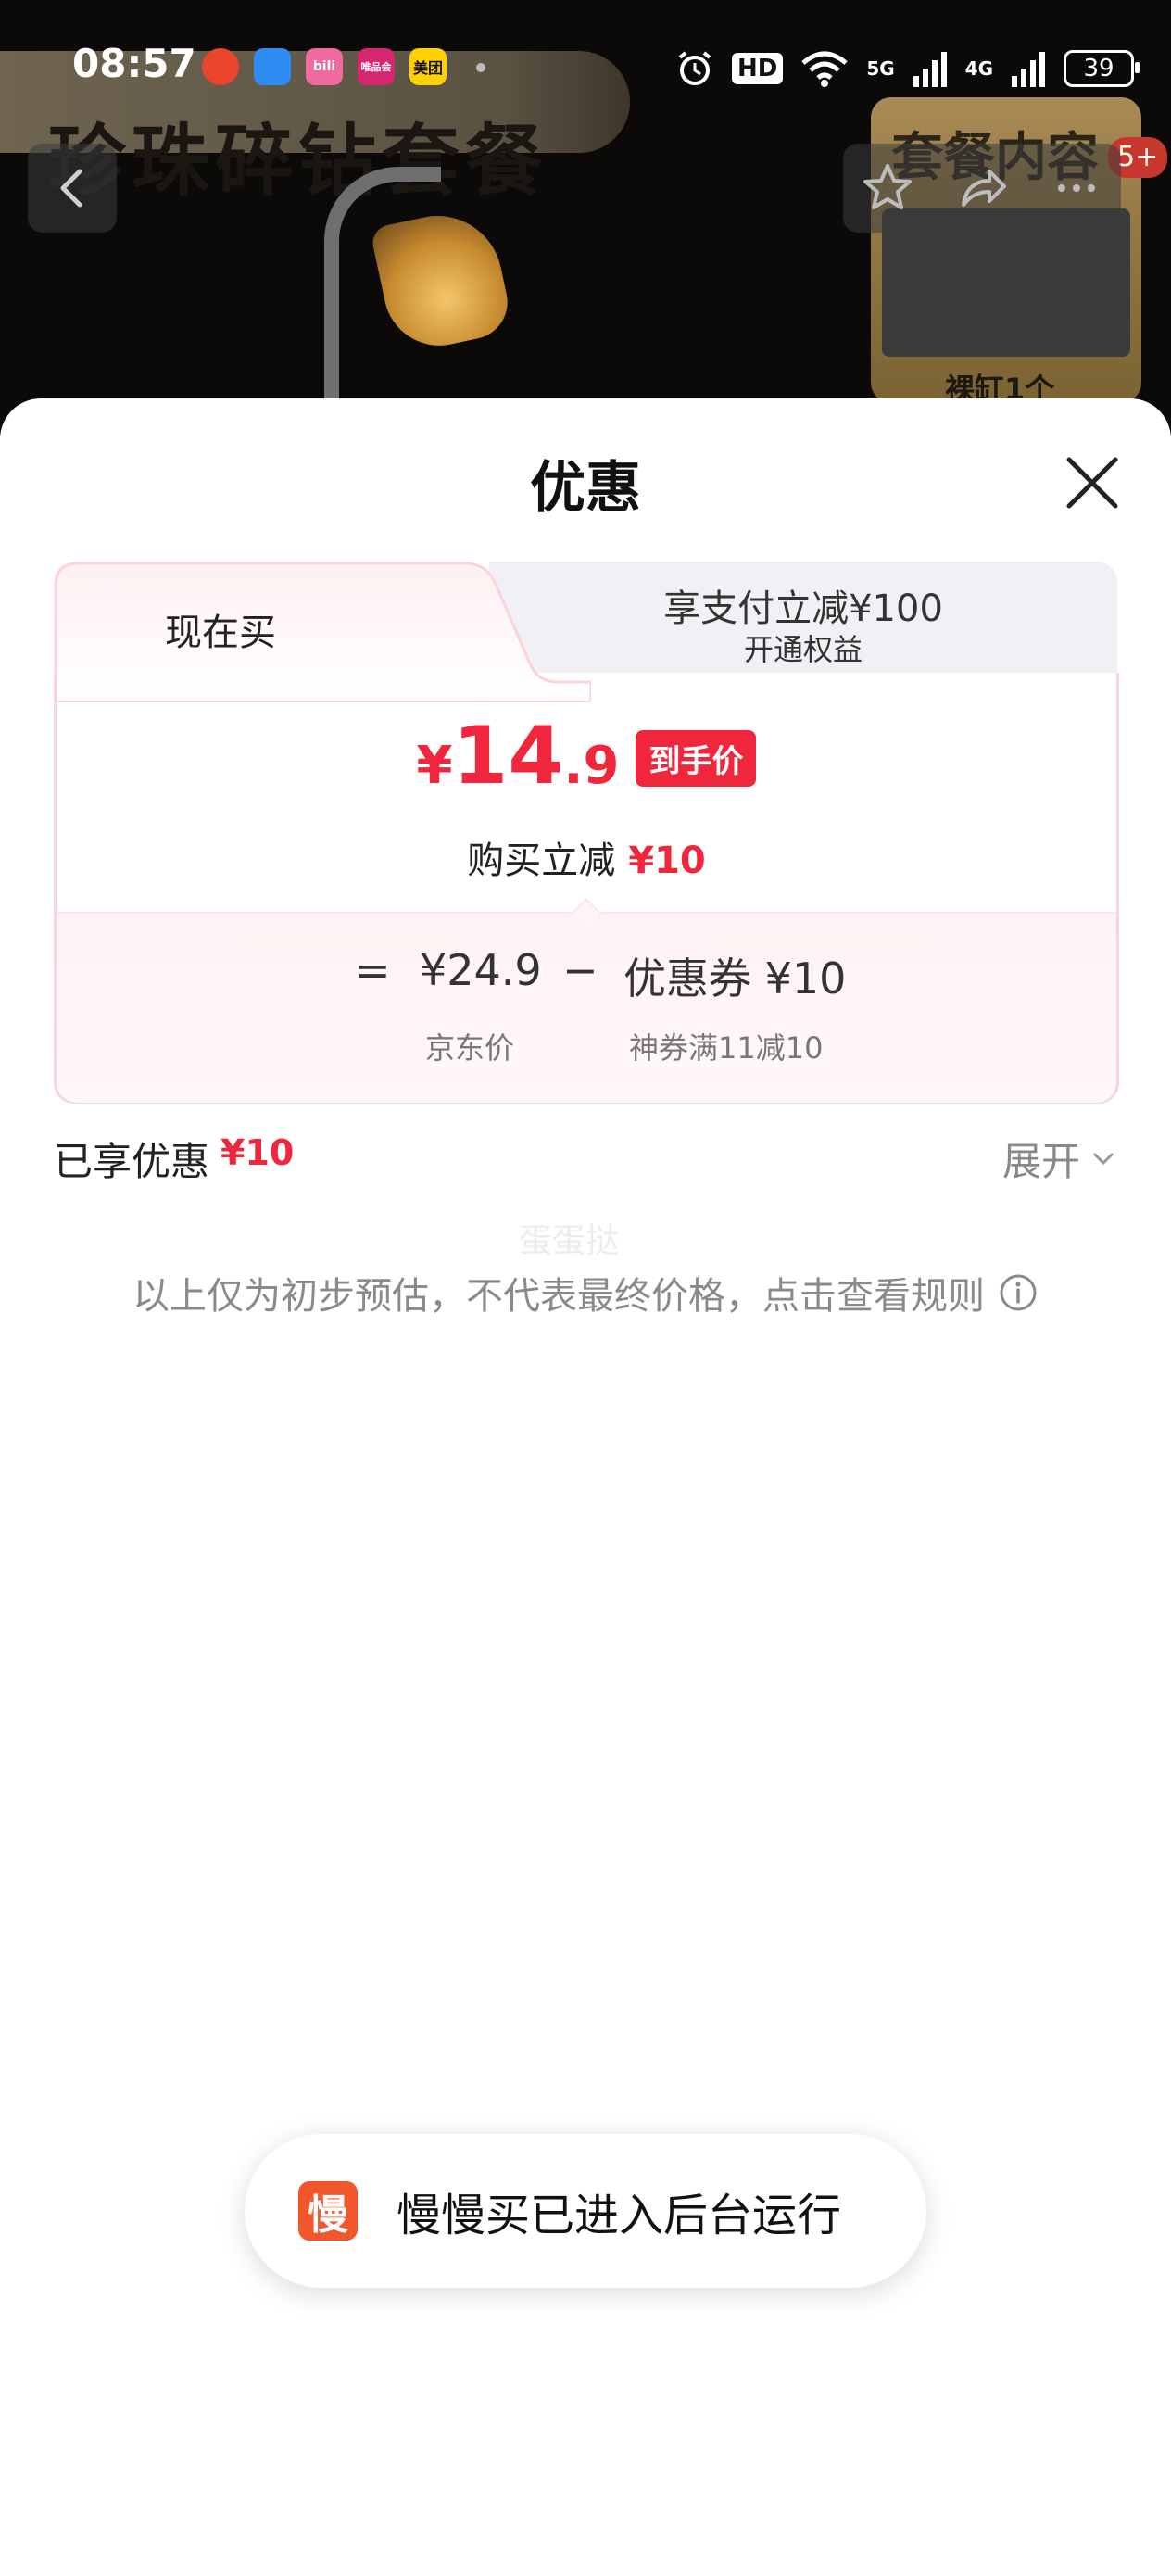 Image resolution: width=1171 pixels, height=2576 pixels. I want to click on price-summary: ¥ 14 .9 到手价 购买立减 ¥10, so click(587, 793).